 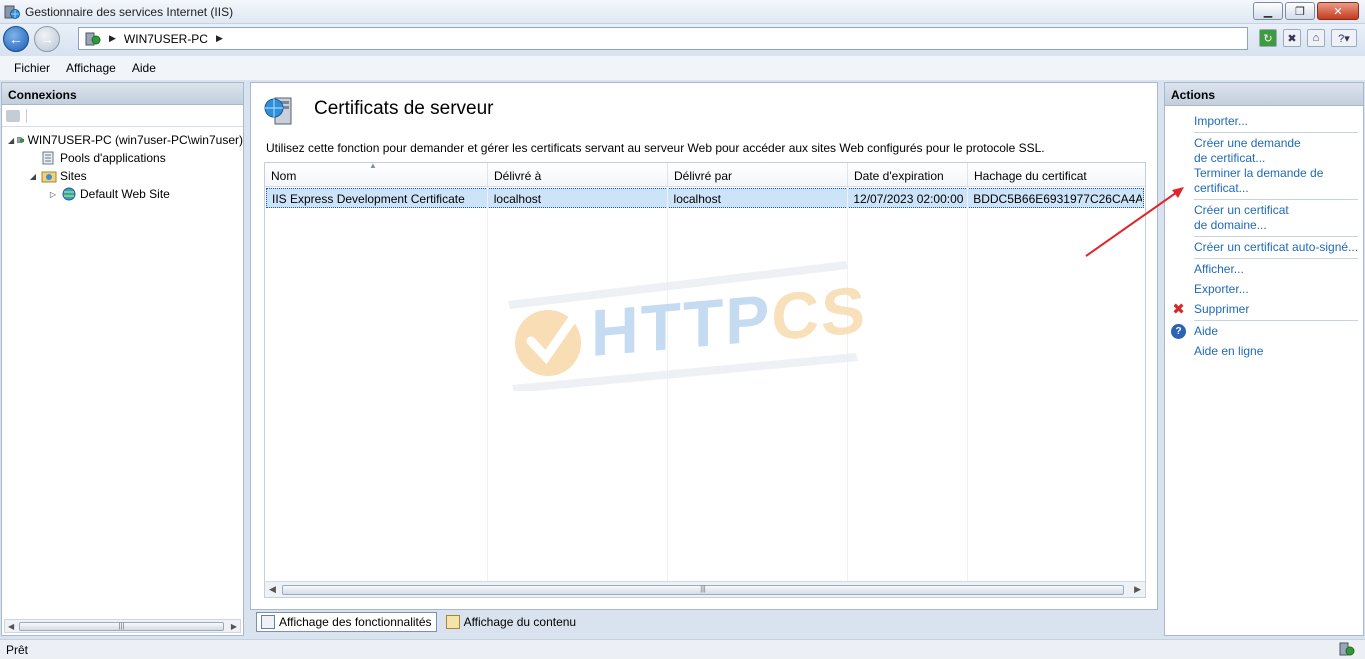 I want to click on toolbar-divider, so click(x=26, y=115).